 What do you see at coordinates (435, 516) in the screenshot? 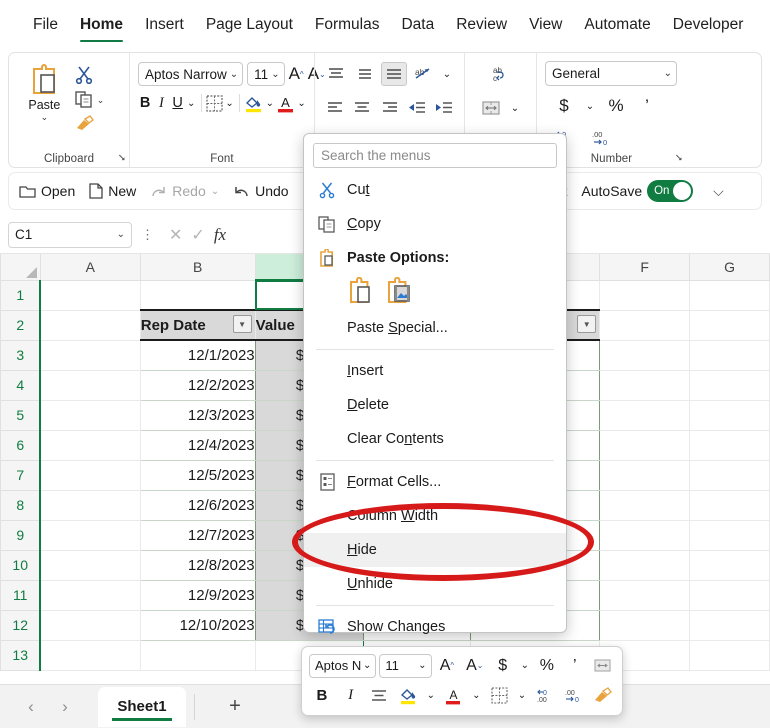
I see `menu-item-column-width: Column Width` at bounding box center [435, 516].